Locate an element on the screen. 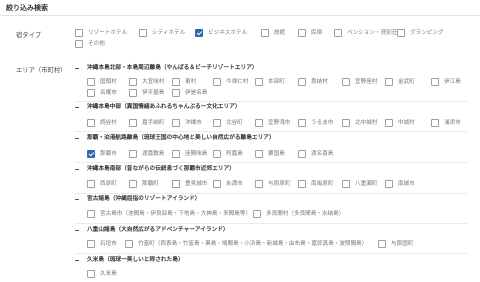  area-option-1-6-label: 恩納村 is located at coordinates (319, 82).